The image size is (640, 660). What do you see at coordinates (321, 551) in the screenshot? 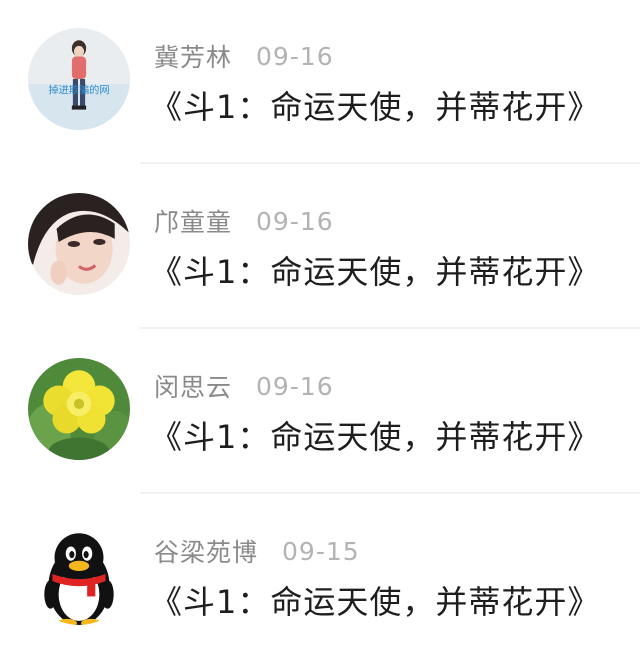
I see `timestamp: 09-15` at bounding box center [321, 551].